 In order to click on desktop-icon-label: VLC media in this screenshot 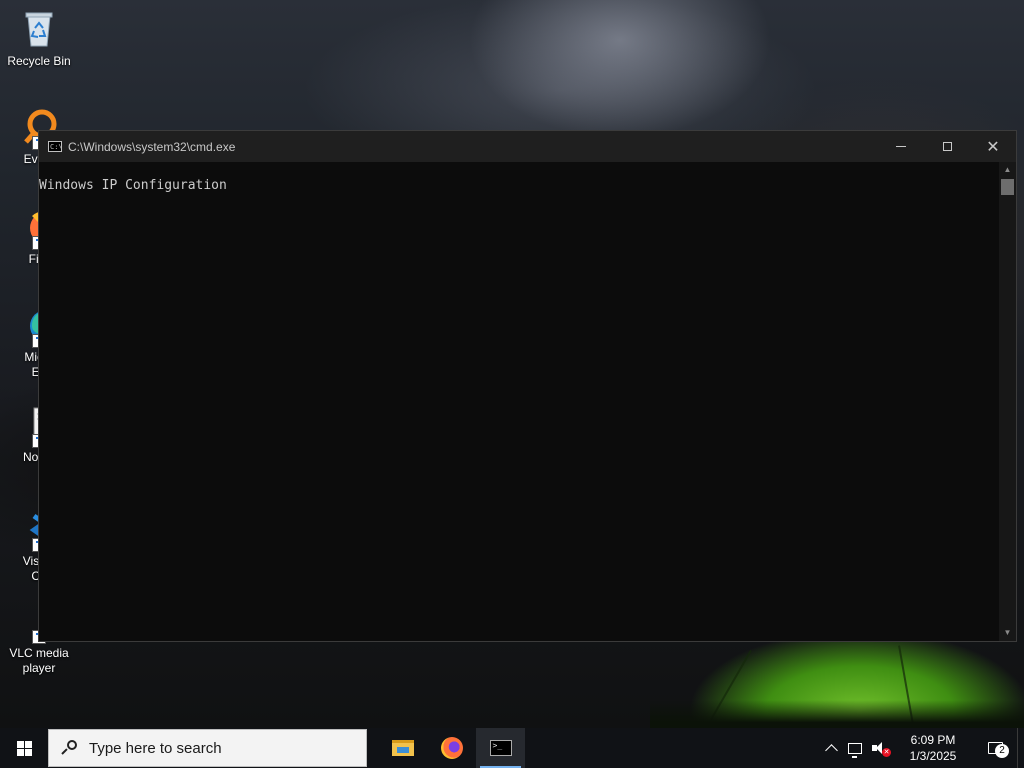, I will do `click(39, 653)`.